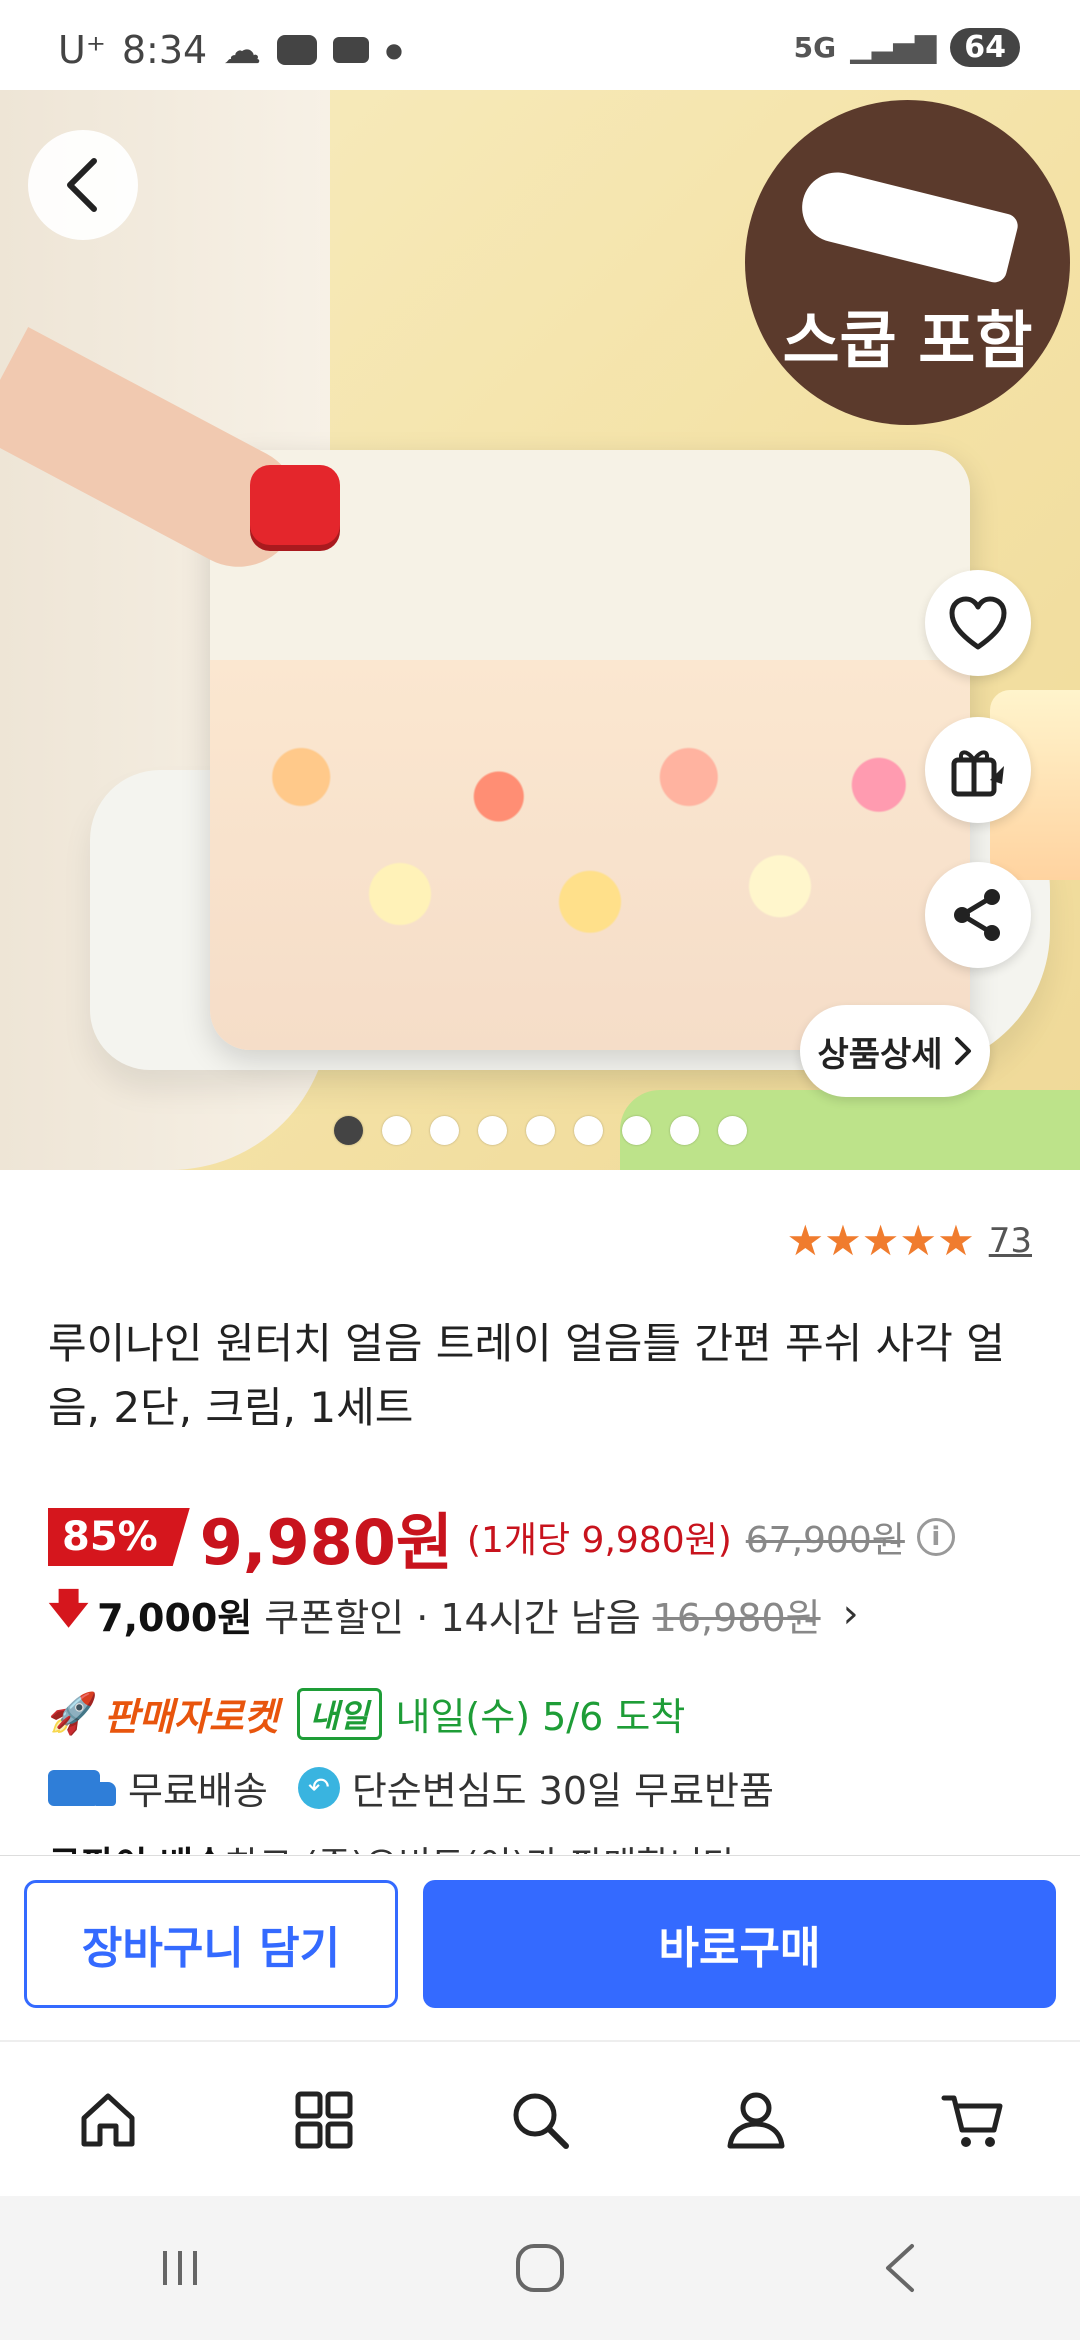  What do you see at coordinates (137, 1849) in the screenshot?
I see `seller-bold: 쿠팡이 배송` at bounding box center [137, 1849].